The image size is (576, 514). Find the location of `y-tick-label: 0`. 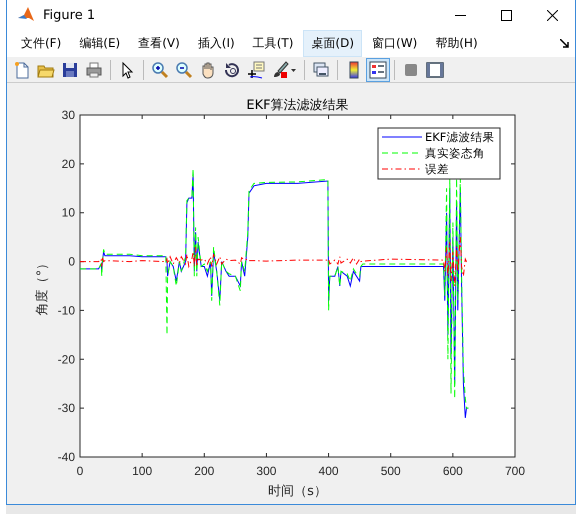

y-tick-label: 0 is located at coordinates (71, 261).